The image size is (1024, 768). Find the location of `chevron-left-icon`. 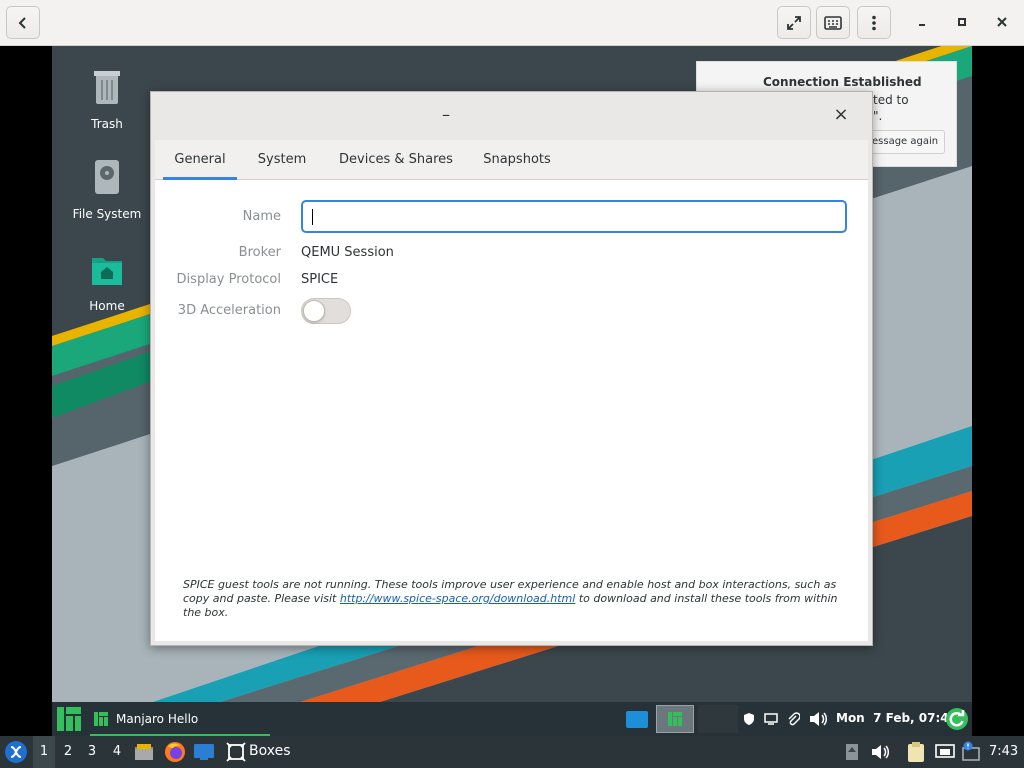

chevron-left-icon is located at coordinates (22, 22).